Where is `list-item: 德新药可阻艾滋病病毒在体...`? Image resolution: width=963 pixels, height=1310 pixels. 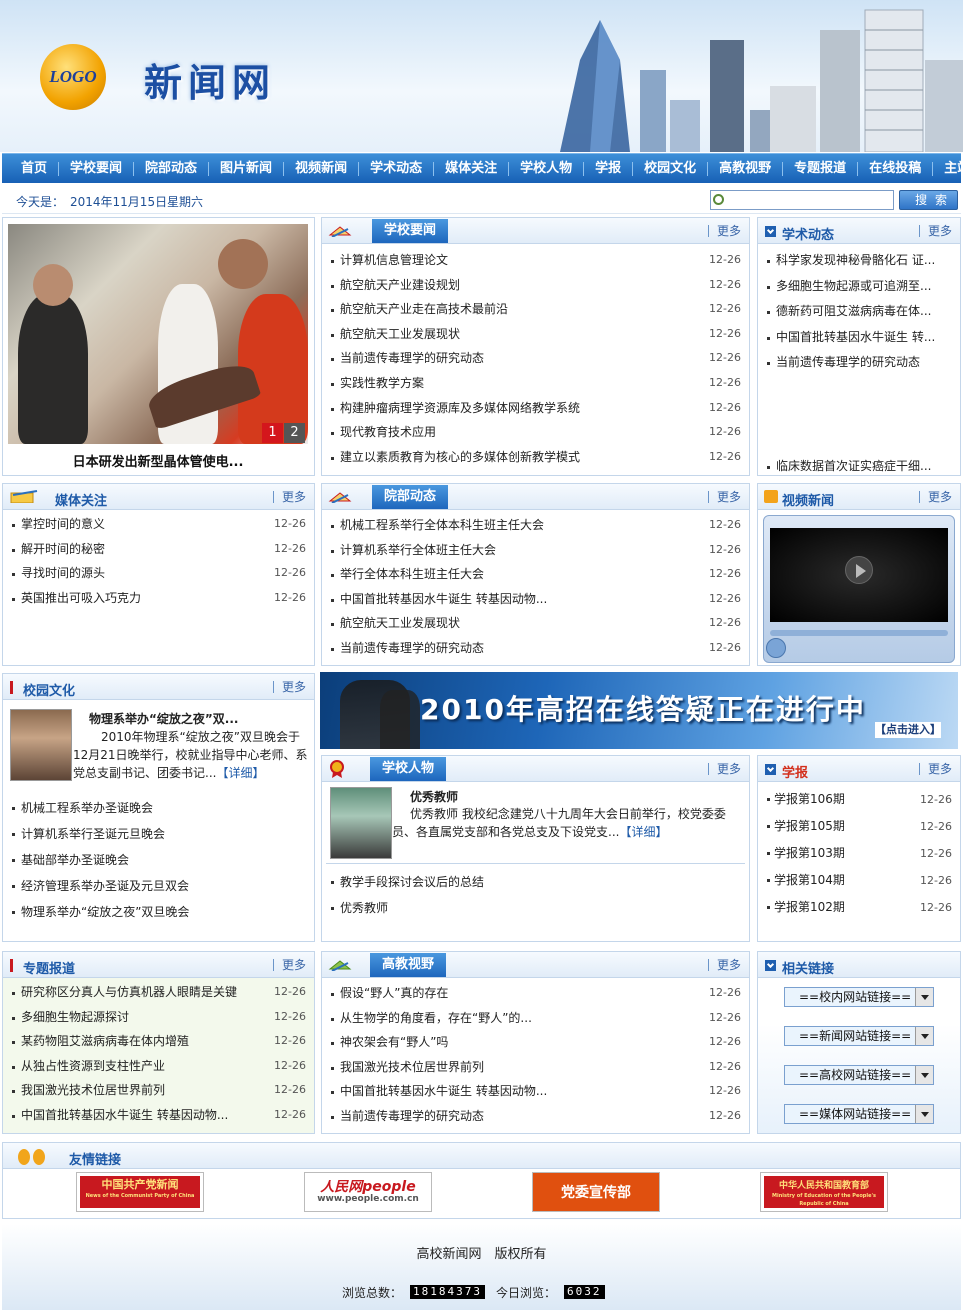 list-item: 德新药可阻艾滋病病毒在体... is located at coordinates (859, 312).